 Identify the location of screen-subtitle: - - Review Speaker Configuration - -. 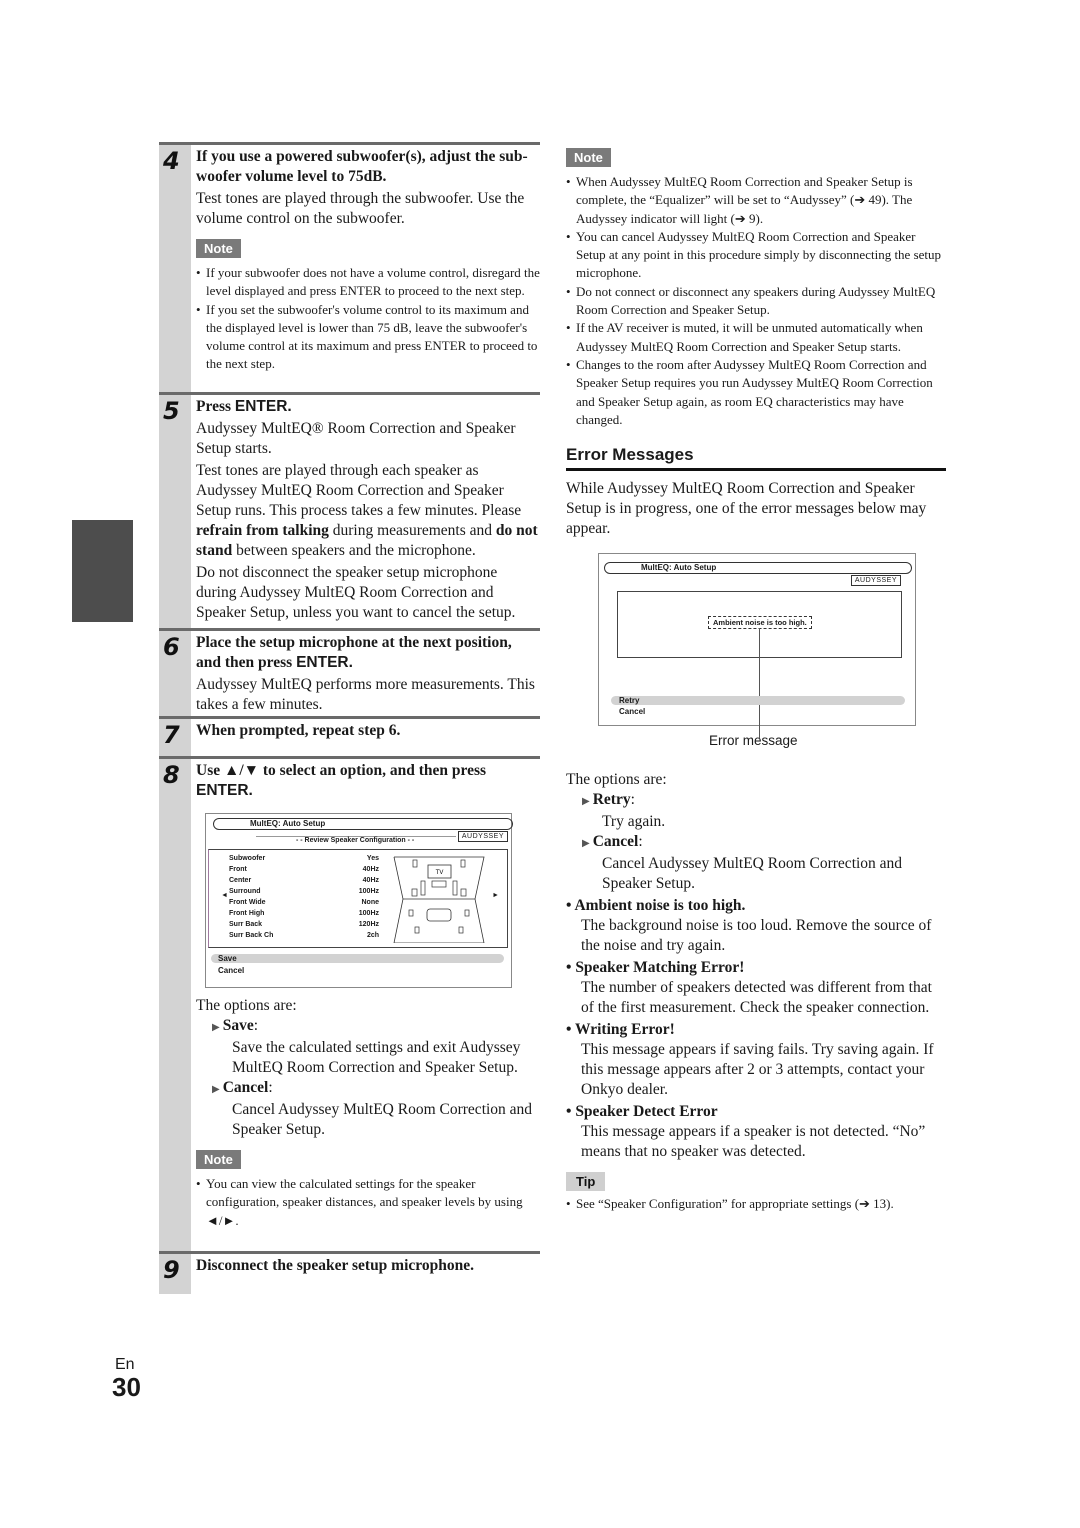
(355, 840).